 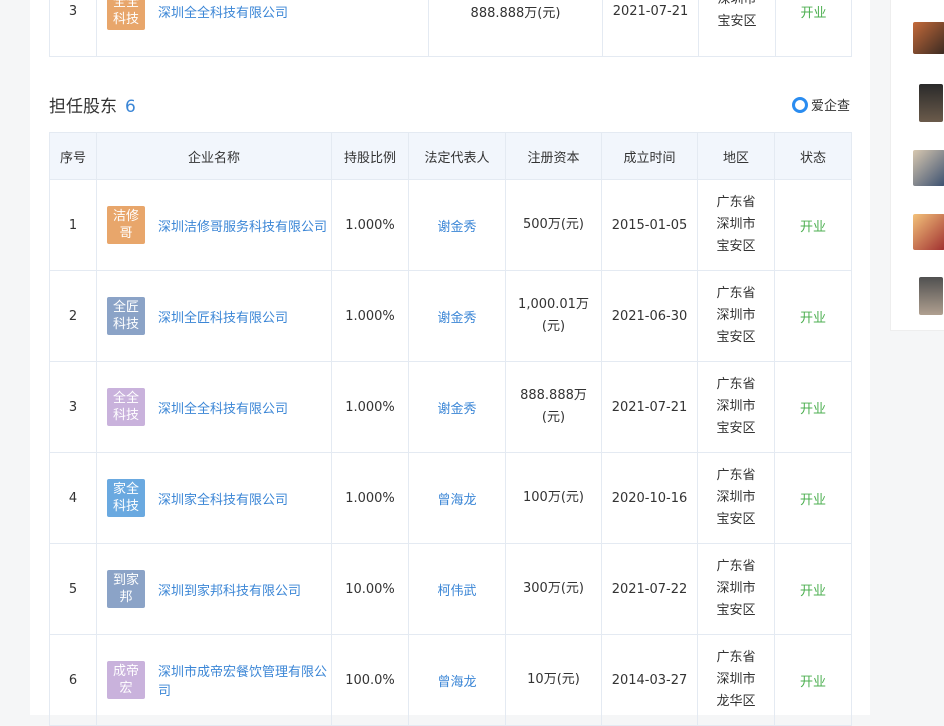 What do you see at coordinates (515, 28) in the screenshot?
I see `capital-cell: 888.888万(元)` at bounding box center [515, 28].